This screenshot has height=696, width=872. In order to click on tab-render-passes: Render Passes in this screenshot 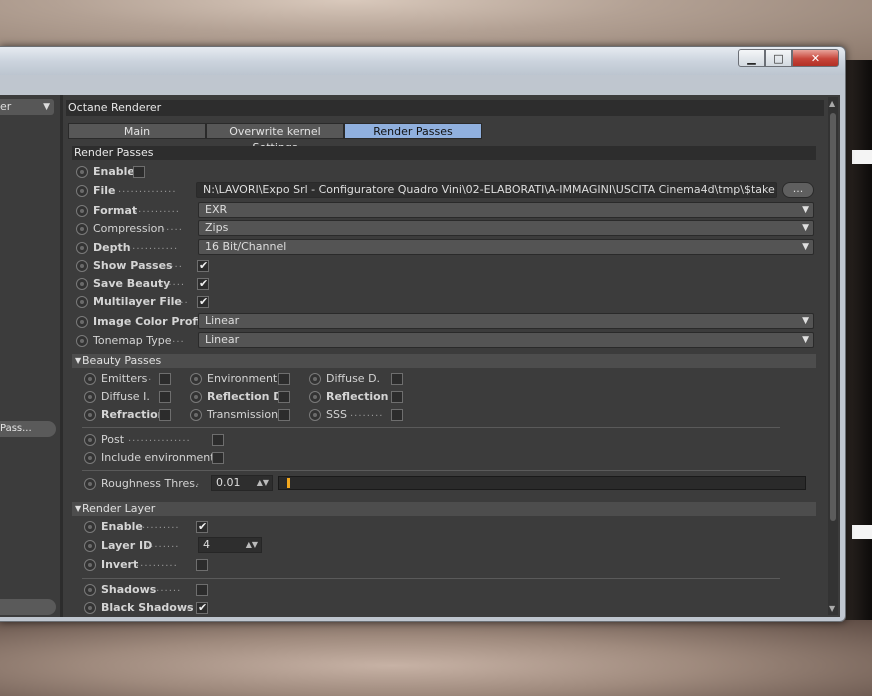, I will do `click(413, 131)`.